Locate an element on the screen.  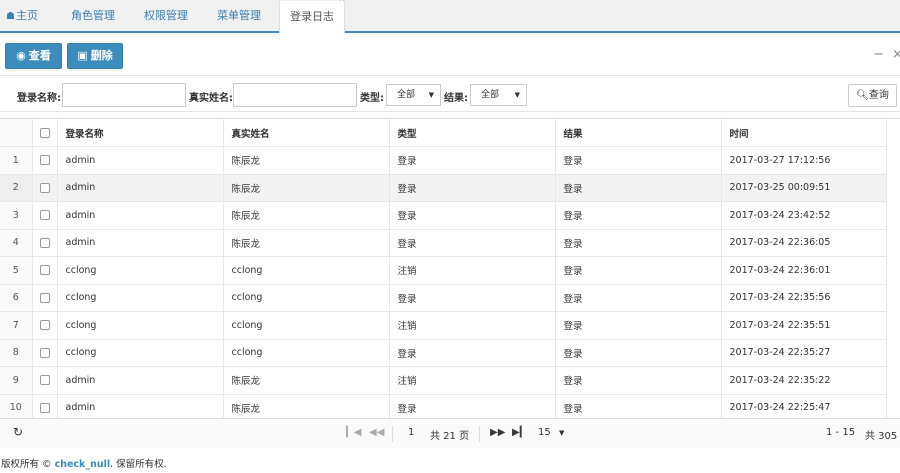
table-row: 3 admin 陈辰龙 登录 登录 2017-03-24 23:42:52 is located at coordinates (443, 215).